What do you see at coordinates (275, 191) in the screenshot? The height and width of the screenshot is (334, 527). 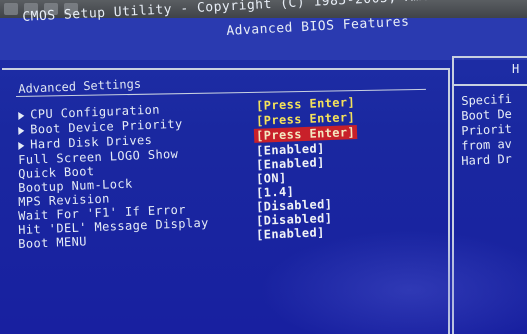 I see `setting-value: [1.4]` at bounding box center [275, 191].